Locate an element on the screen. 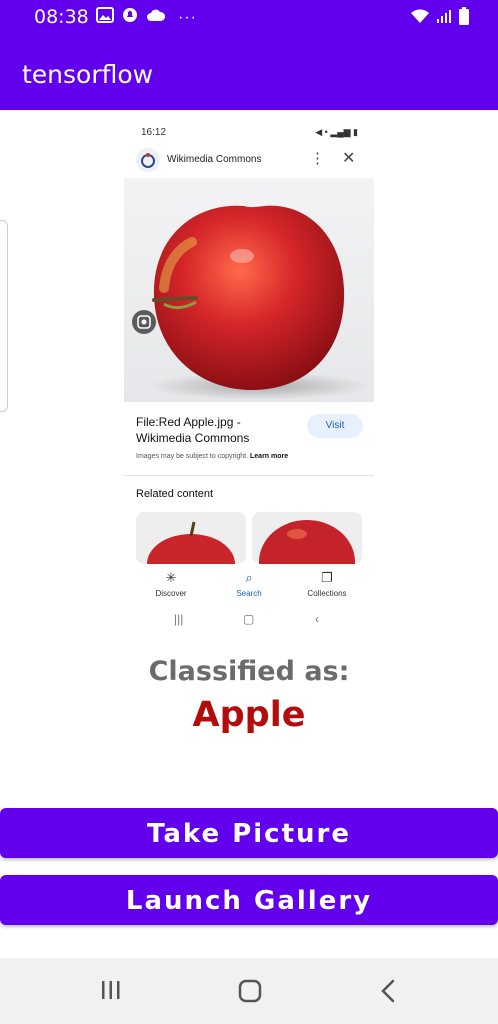 The width and height of the screenshot is (498, 1024). recents-icon is located at coordinates (111, 992).